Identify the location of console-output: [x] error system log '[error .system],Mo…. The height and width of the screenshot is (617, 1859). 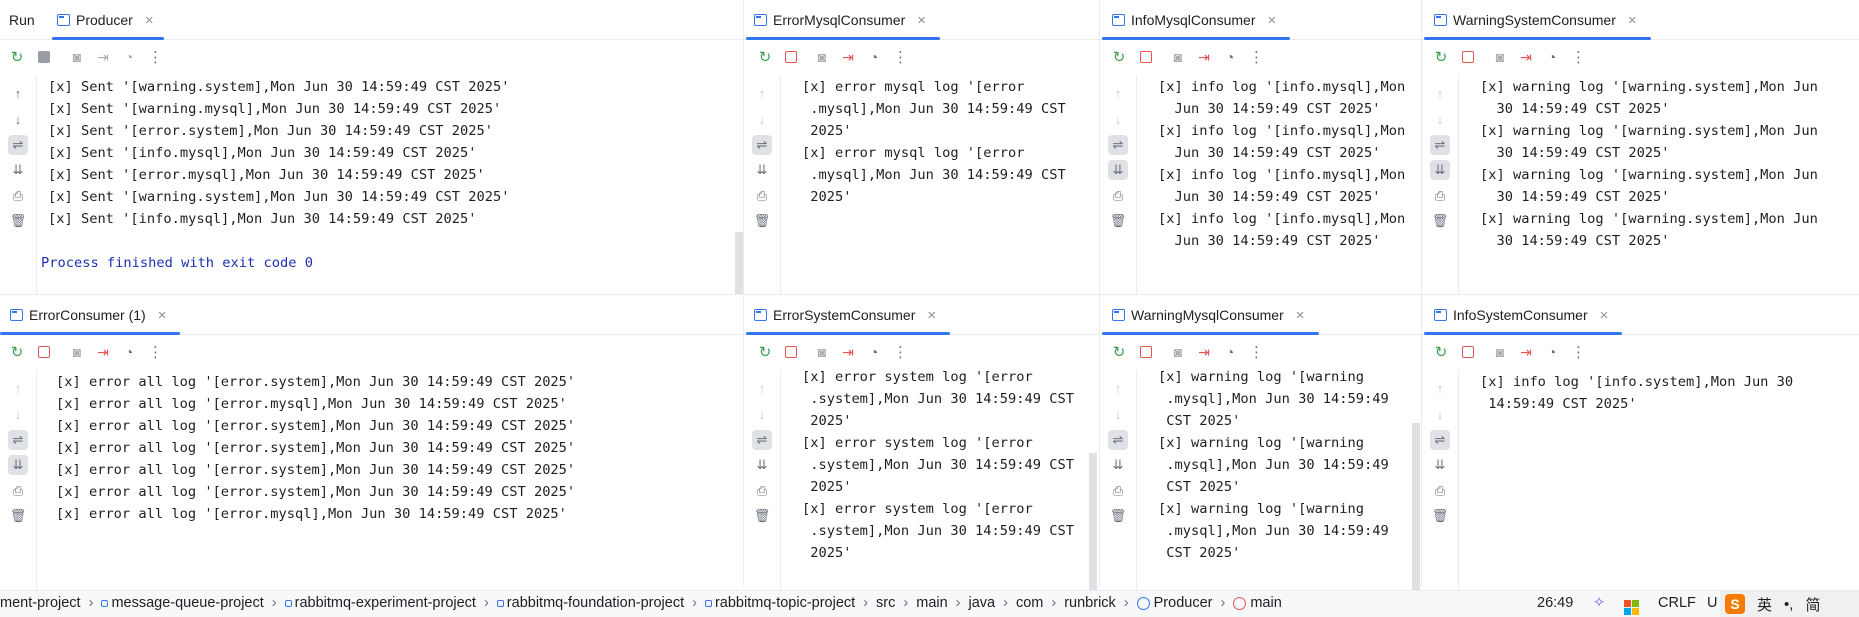
(946, 465).